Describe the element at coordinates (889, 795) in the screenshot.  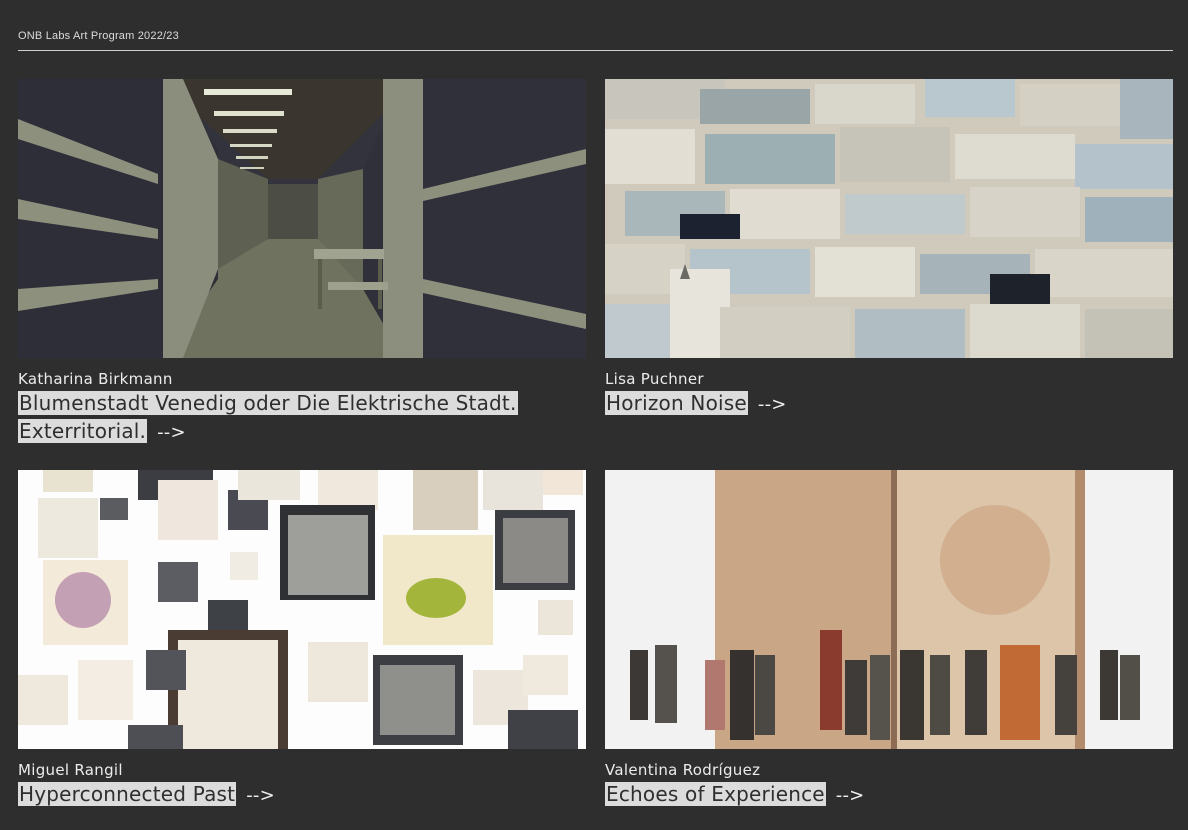
I see `project-title-line: Echoes of Experience -->` at that location.